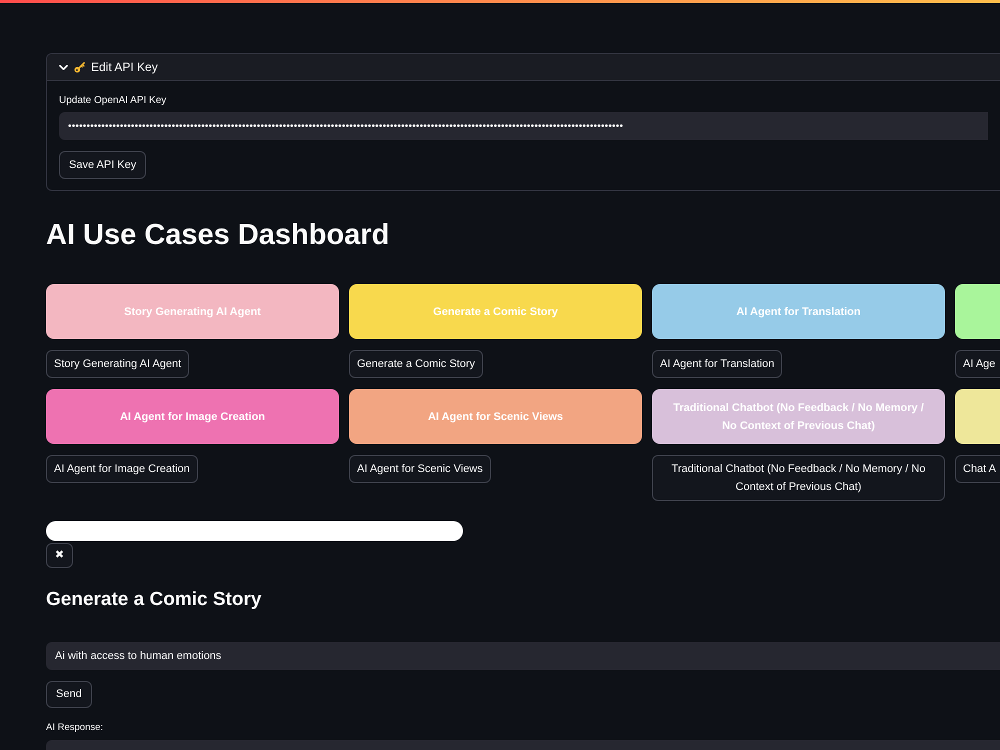 The width and height of the screenshot is (1000, 750). I want to click on use-case-button: AI Agent for Image Creation, so click(122, 469).